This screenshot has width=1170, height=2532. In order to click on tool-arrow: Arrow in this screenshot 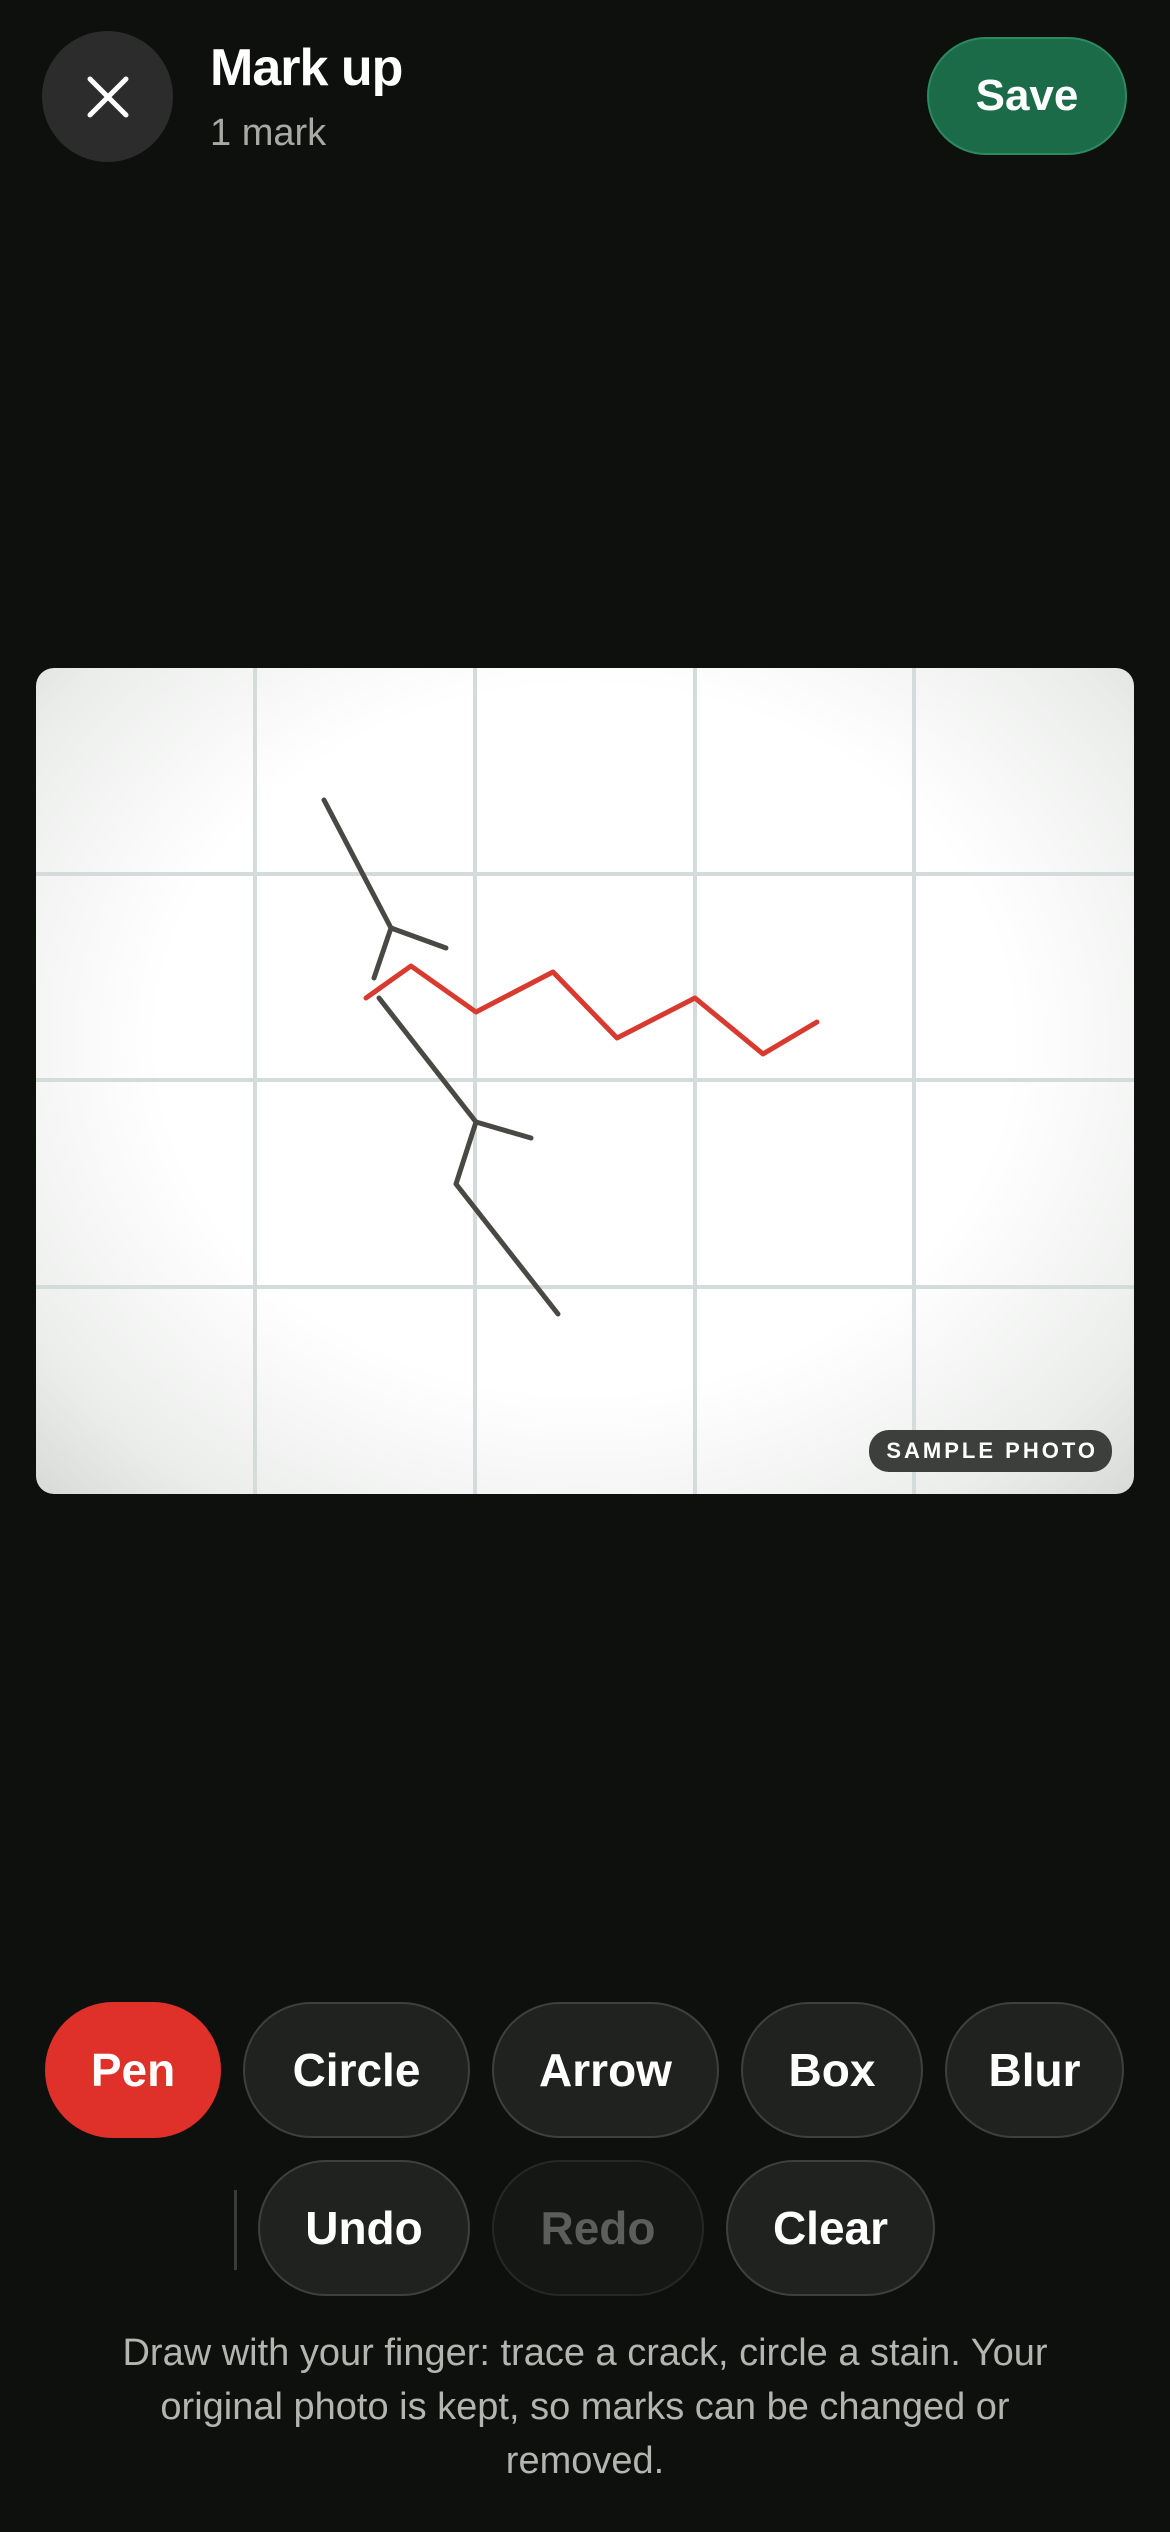, I will do `click(605, 2070)`.